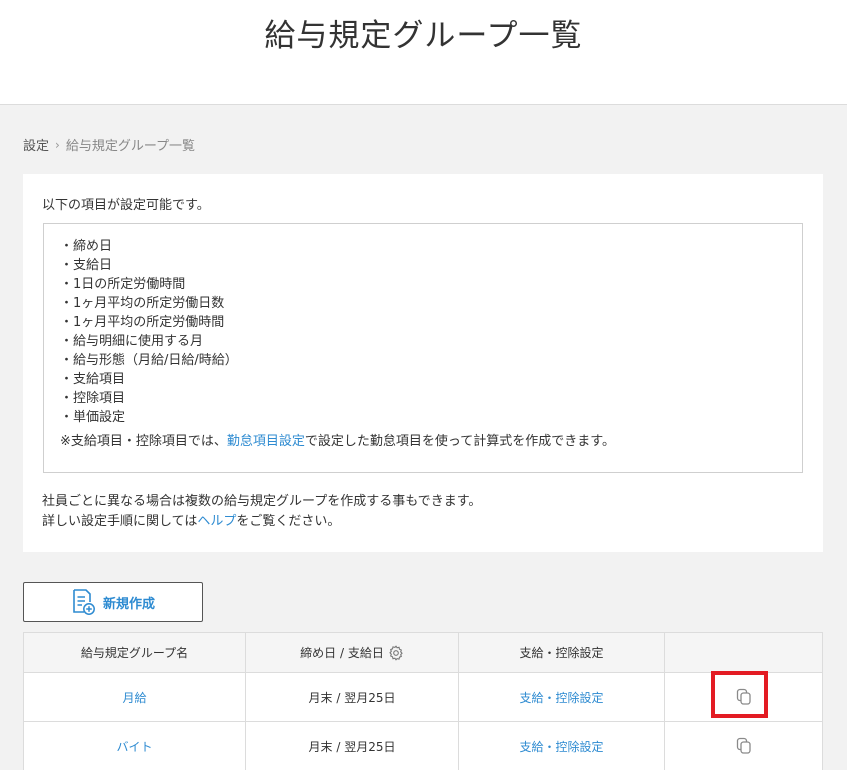 The image size is (847, 770). What do you see at coordinates (743, 652) in the screenshot?
I see `column-header-actions` at bounding box center [743, 652].